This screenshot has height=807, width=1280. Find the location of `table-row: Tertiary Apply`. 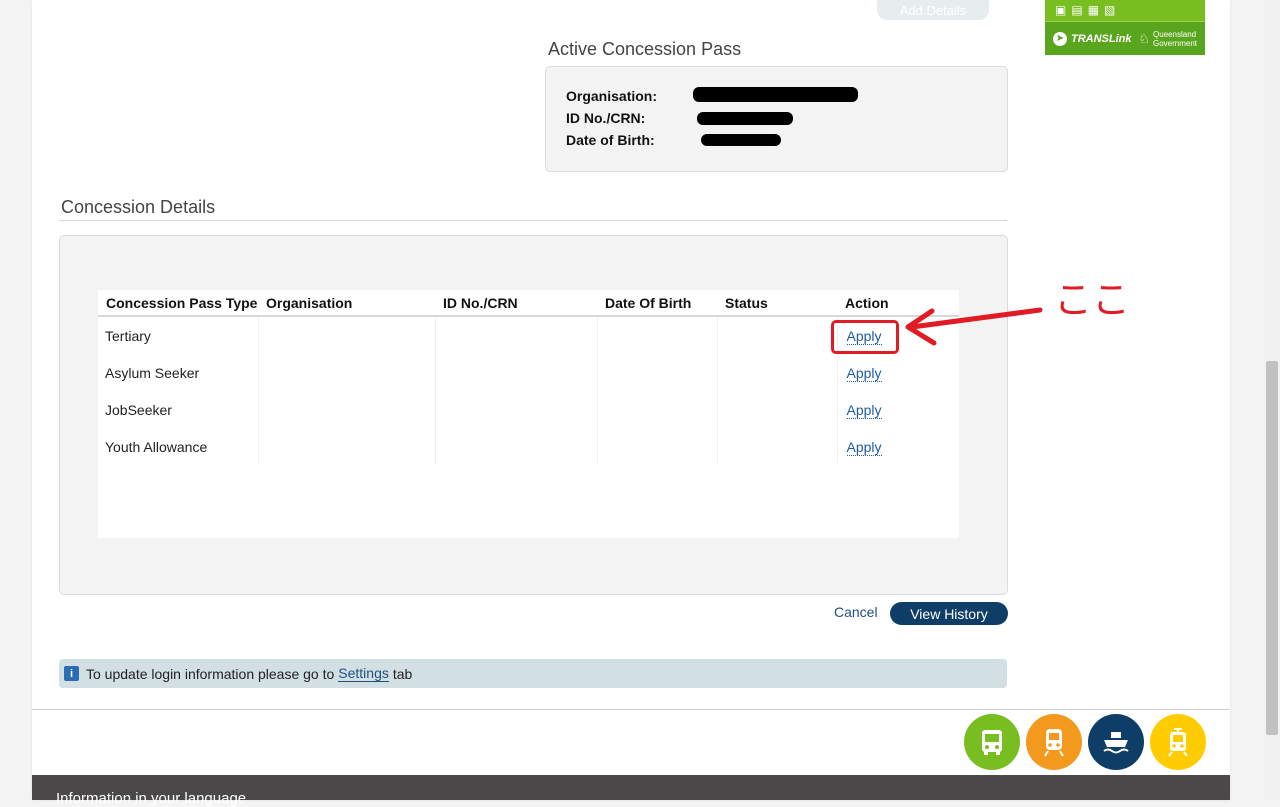

table-row: Tertiary Apply is located at coordinates (528, 335).